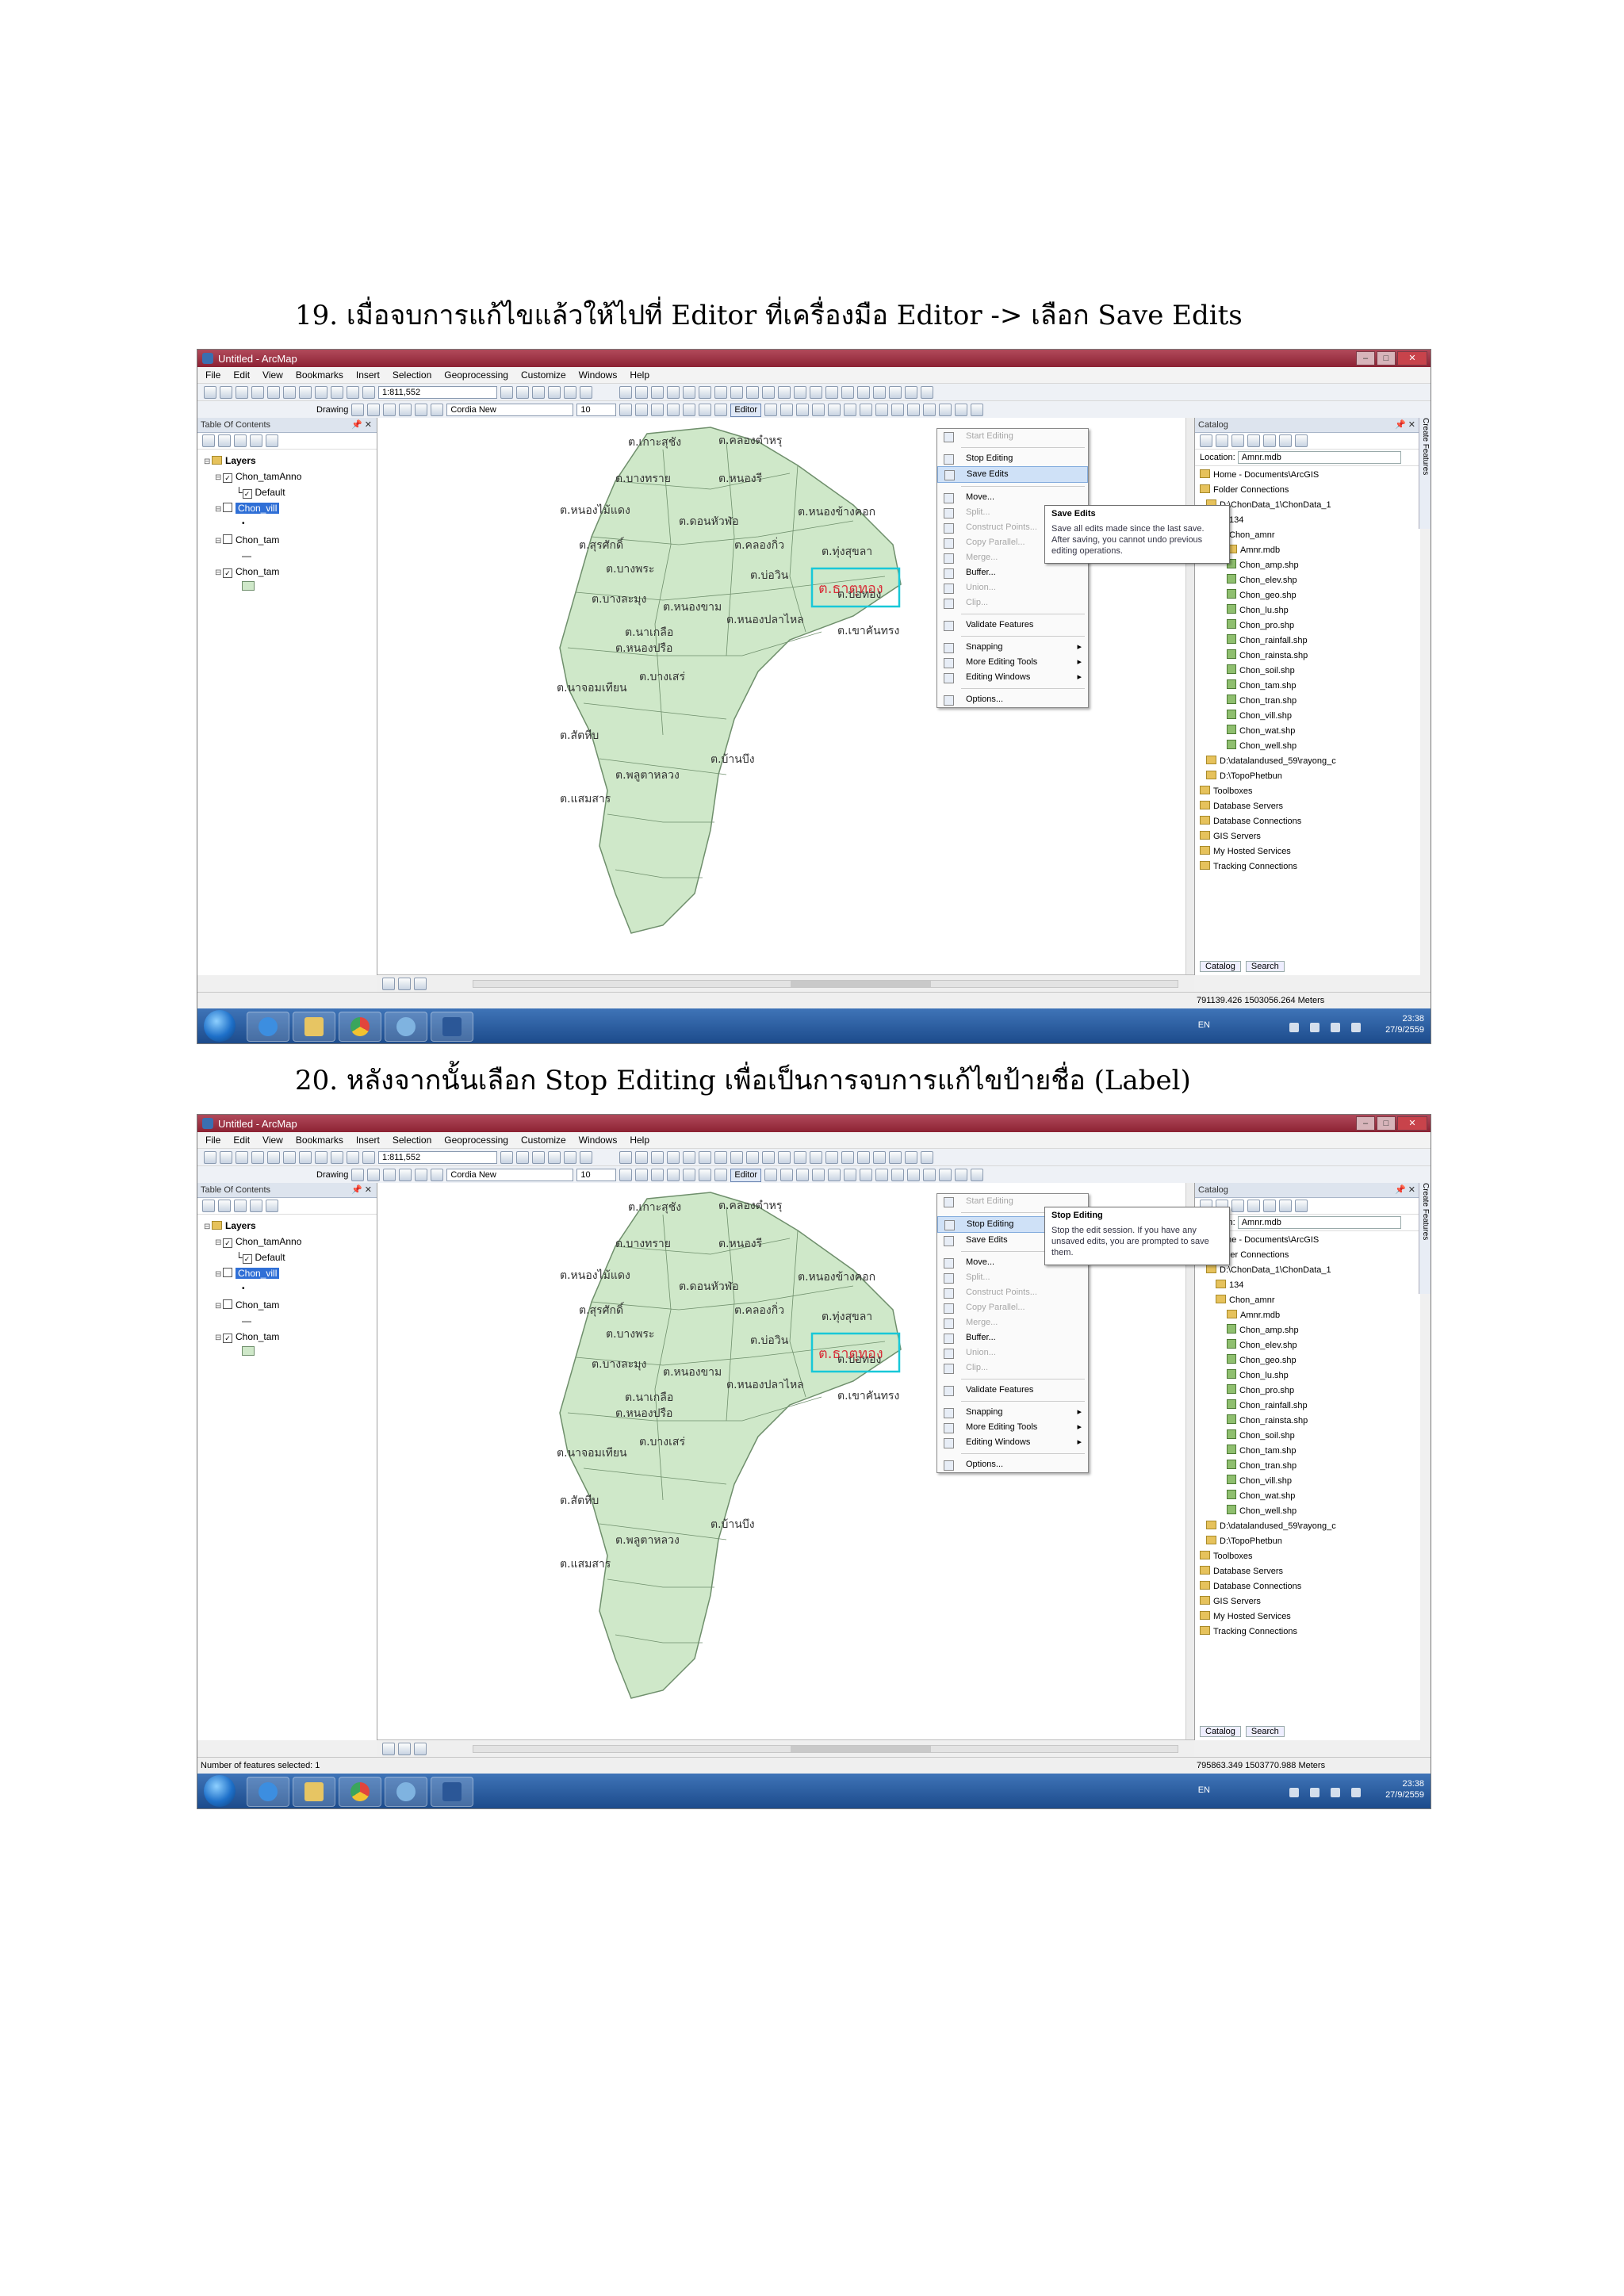  What do you see at coordinates (927, 393) in the screenshot?
I see `create-viewer-icon` at bounding box center [927, 393].